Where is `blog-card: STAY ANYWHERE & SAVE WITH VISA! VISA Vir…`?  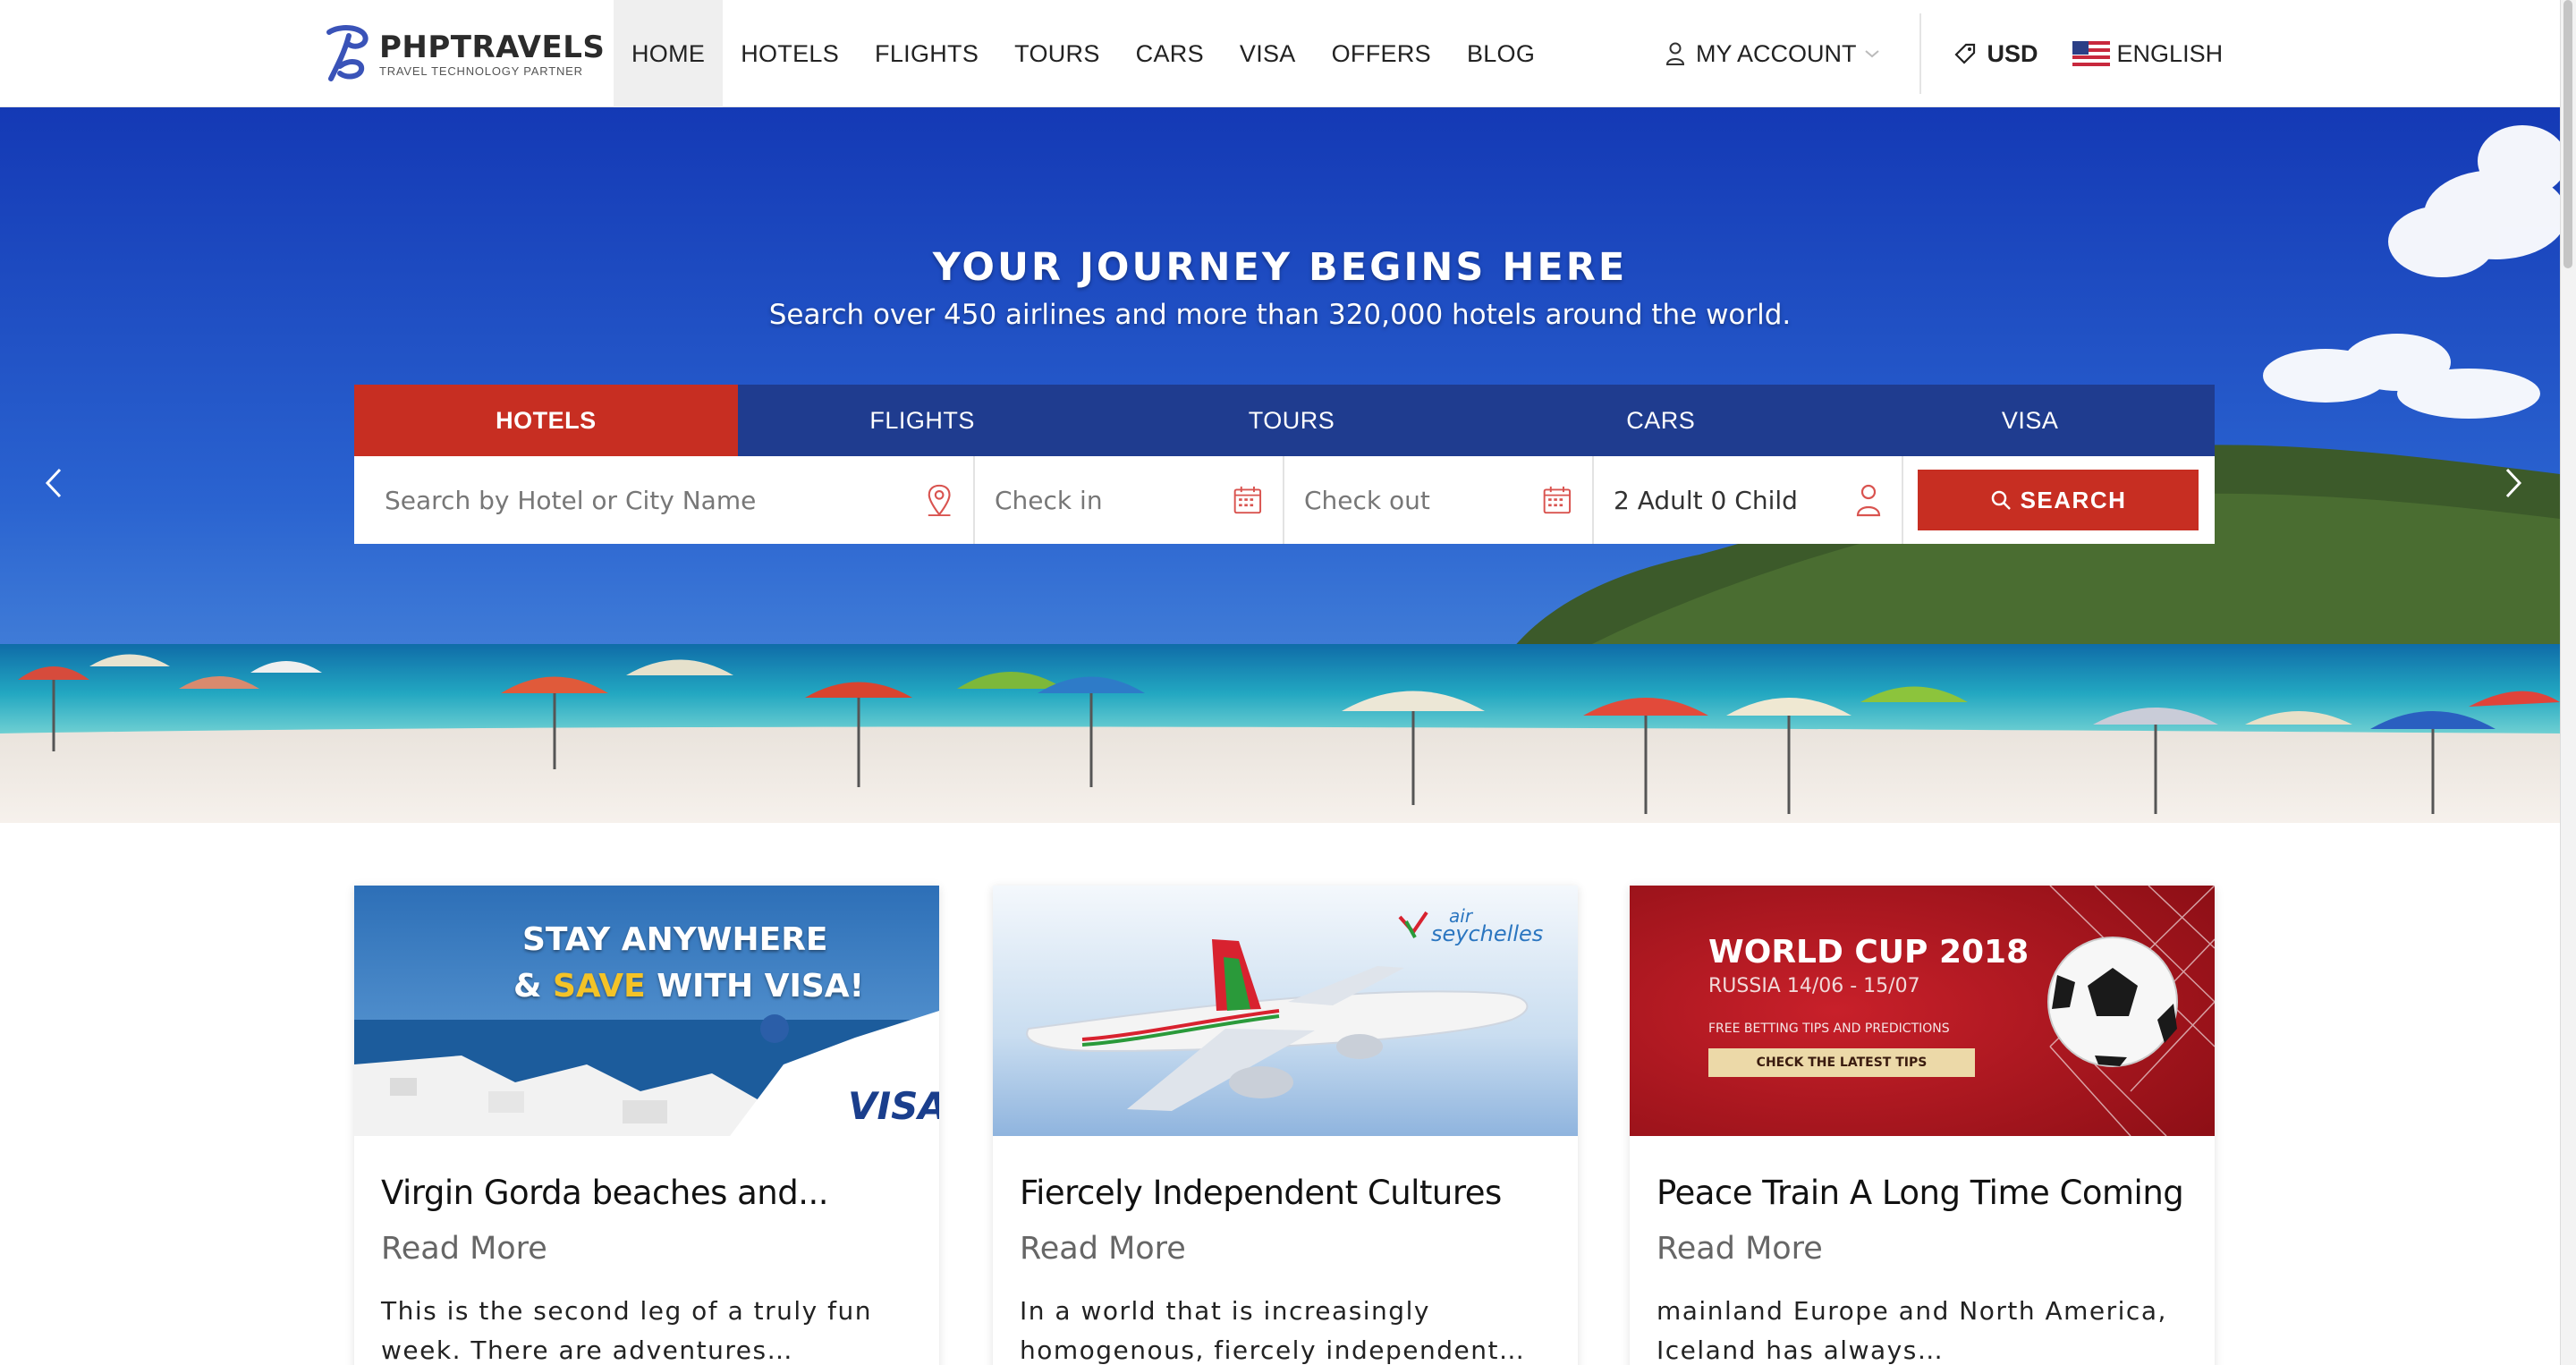
blog-card: STAY ANYWHERE & SAVE WITH VISA! VISA Vir… is located at coordinates (646, 1125).